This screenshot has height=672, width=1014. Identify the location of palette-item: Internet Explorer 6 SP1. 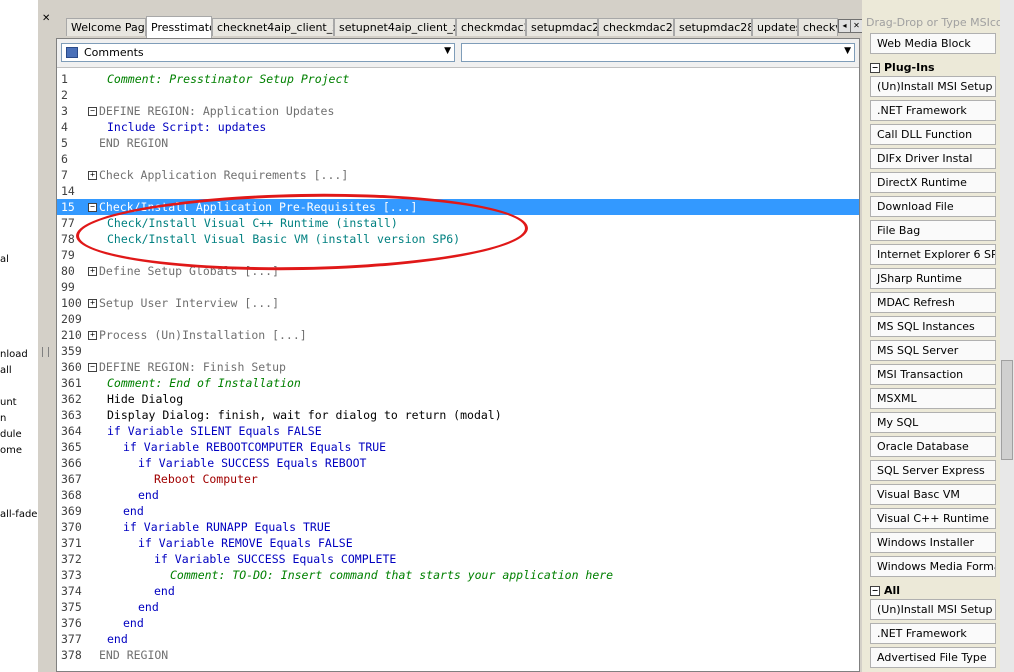
(933, 254).